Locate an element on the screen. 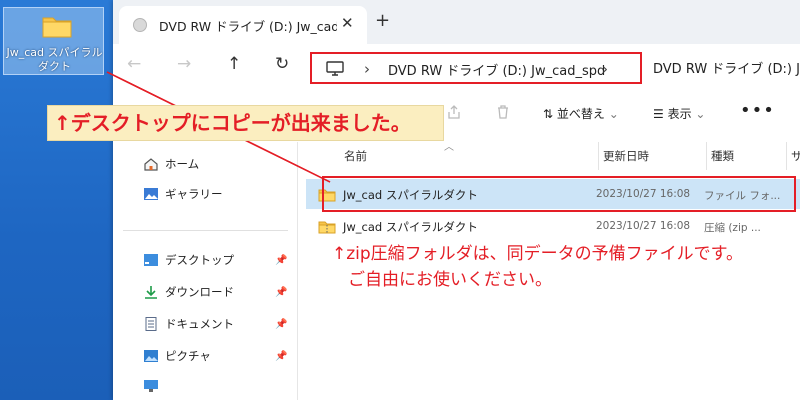 This screenshot has width=800, height=400. address-bar: › DVD RW ドライブ (D:) Jw_cad_spd › is located at coordinates (476, 68).